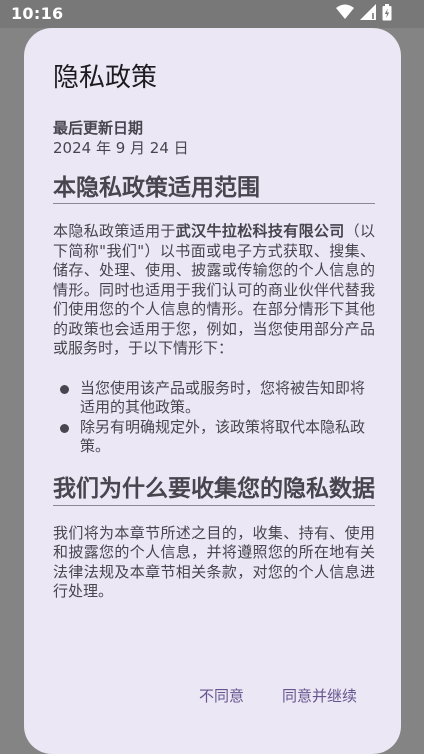 Image resolution: width=424 pixels, height=754 pixels. Describe the element at coordinates (368, 14) in the screenshot. I see `cellular-signal-icon` at that location.